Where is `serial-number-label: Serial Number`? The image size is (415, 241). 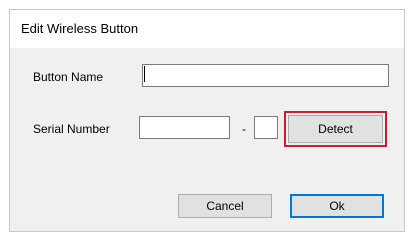
serial-number-label: Serial Number is located at coordinates (71, 129).